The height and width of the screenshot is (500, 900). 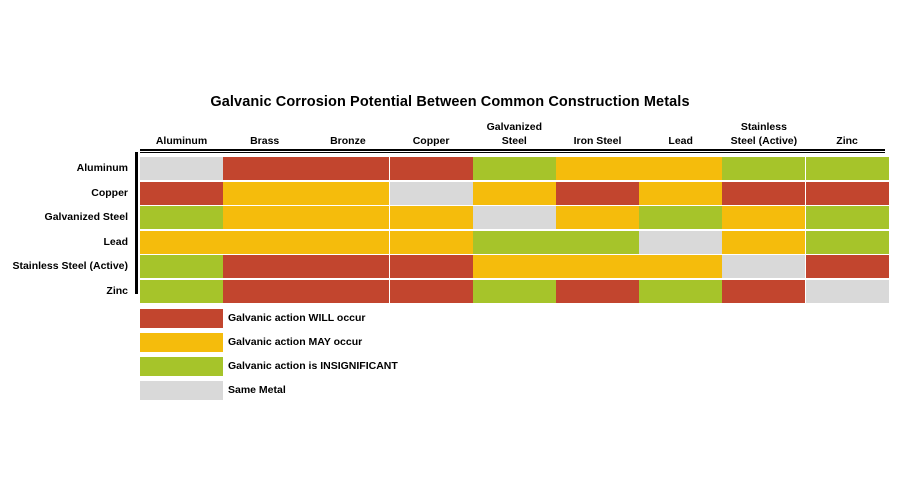 I want to click on column-header-line: Iron Steel, so click(x=597, y=140).